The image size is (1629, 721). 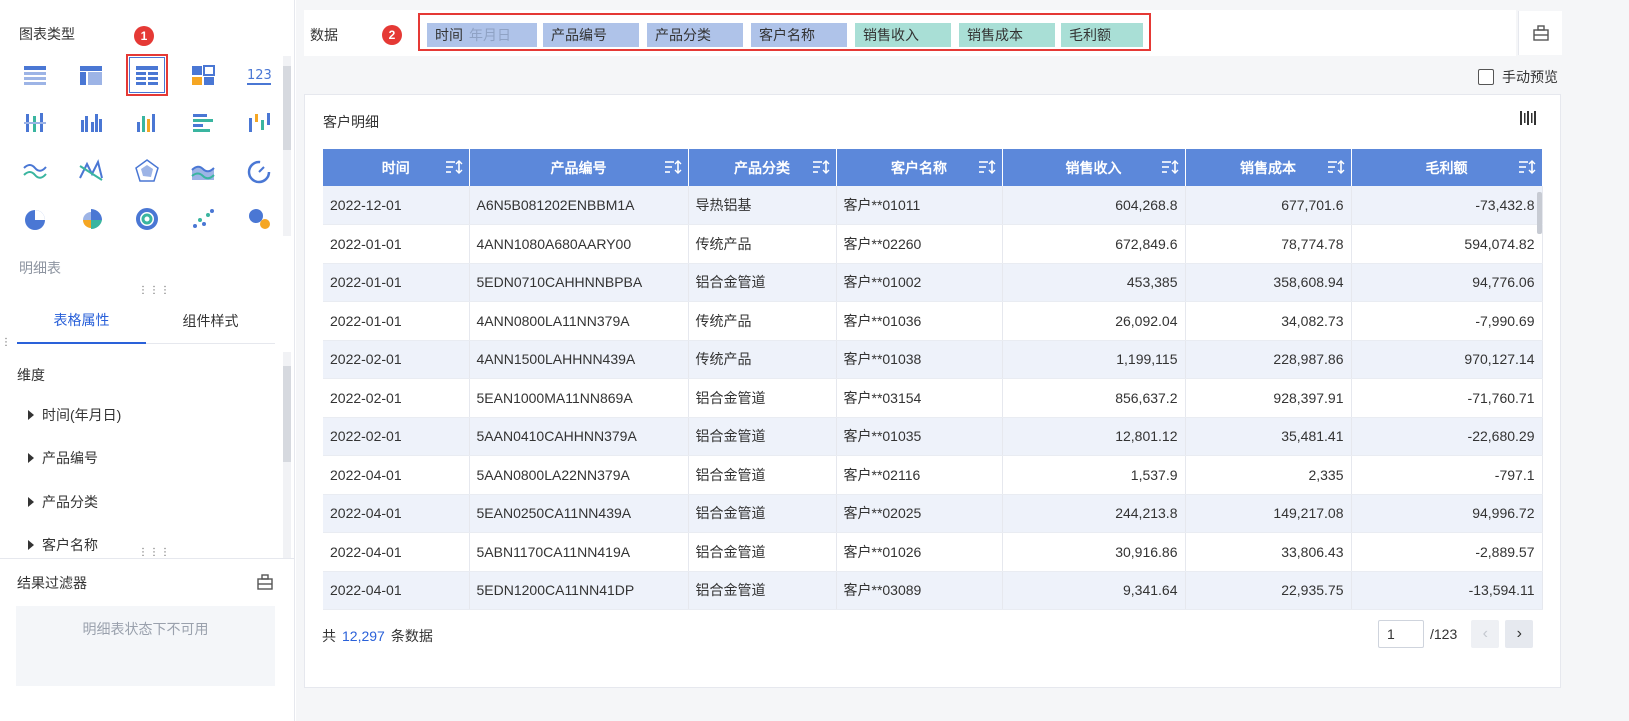 I want to click on table-cell: 客户**01026, so click(x=919, y=552).